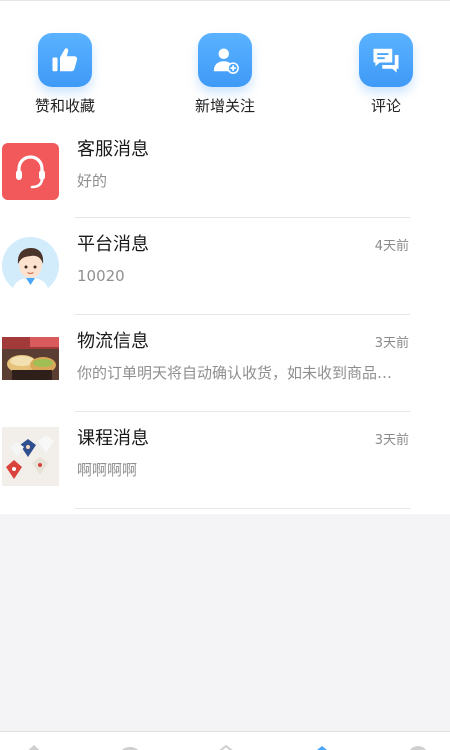 The image size is (450, 750). Describe the element at coordinates (225, 266) in the screenshot. I see `message-row-platform: 平台消息 4天前 10020` at that location.